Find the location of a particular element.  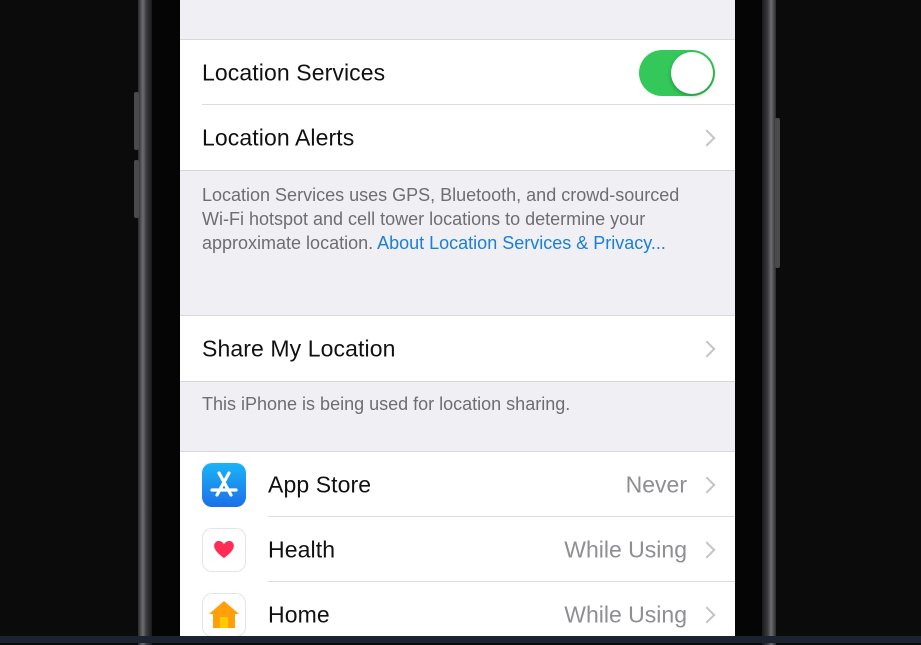

phone-frame-right is located at coordinates (769, 322).